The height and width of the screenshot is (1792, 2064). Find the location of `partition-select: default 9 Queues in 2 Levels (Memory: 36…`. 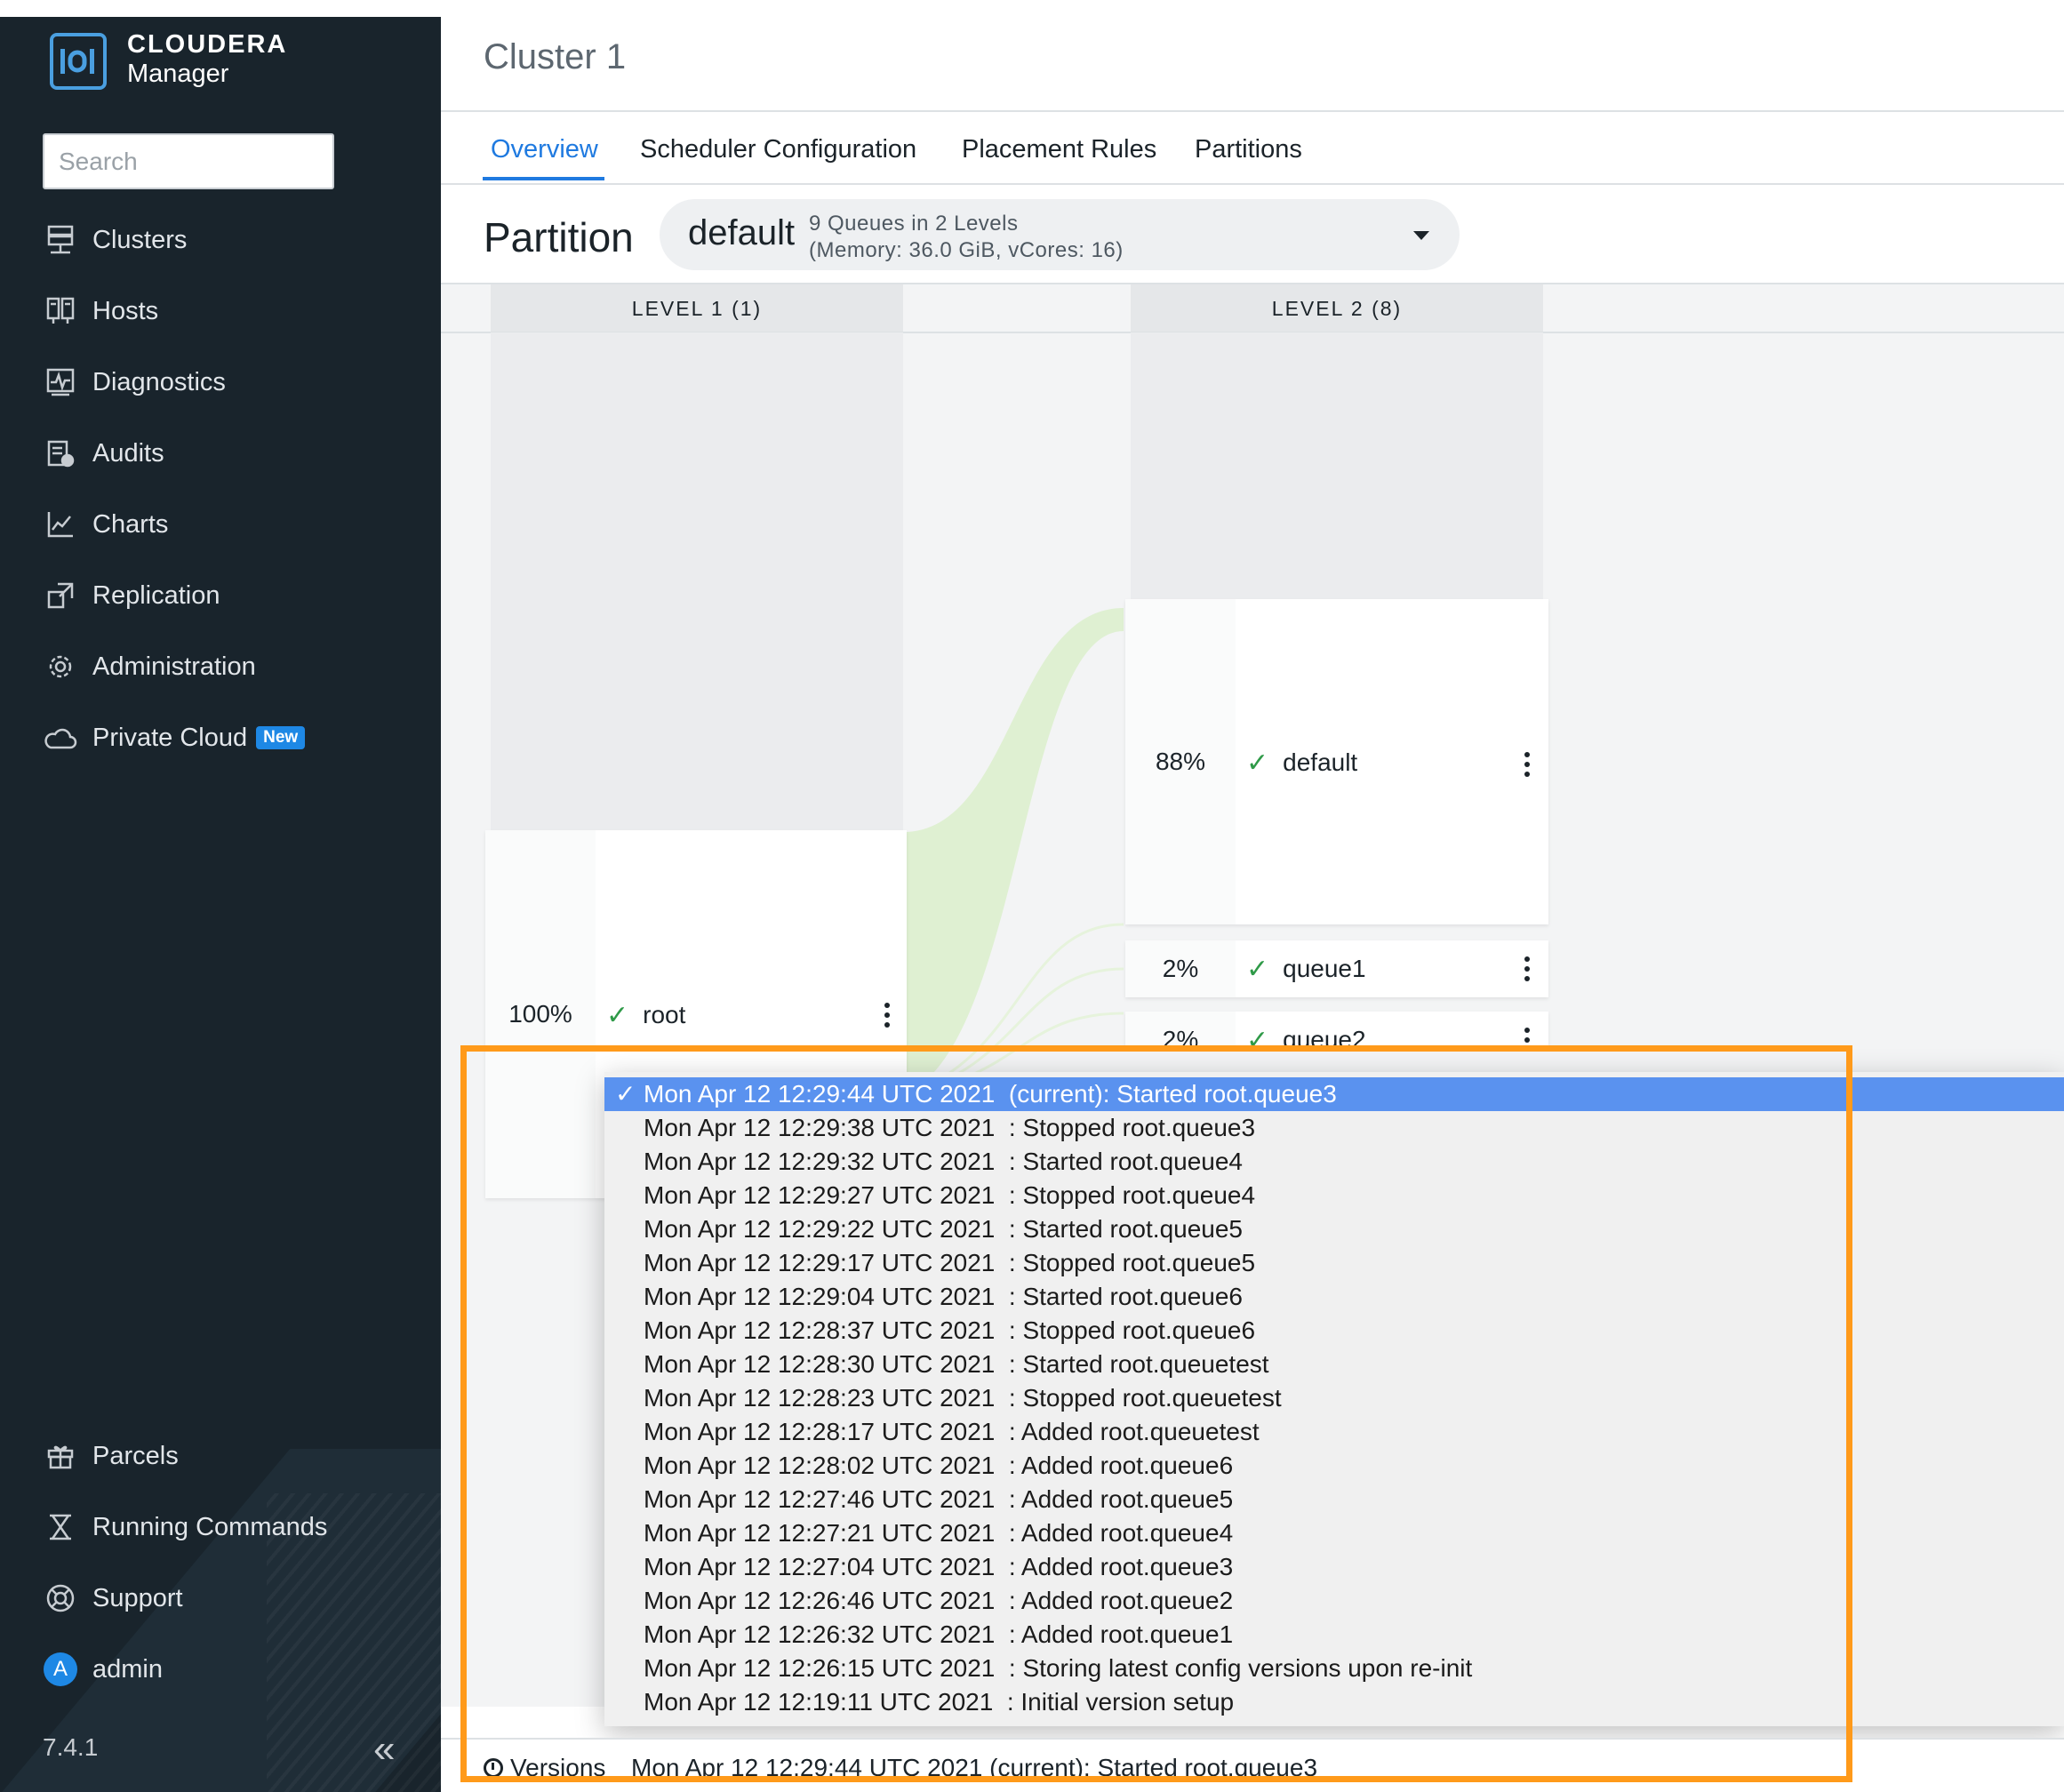

partition-select: default 9 Queues in 2 Levels (Memory: 36… is located at coordinates (1060, 234).